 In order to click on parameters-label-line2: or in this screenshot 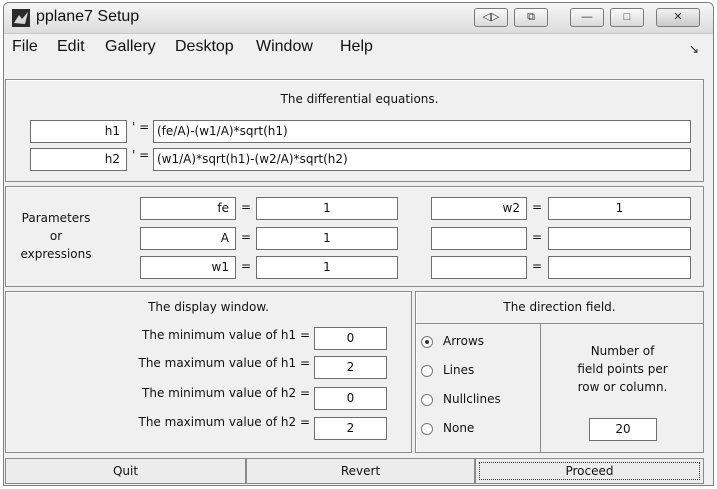, I will do `click(56, 236)`.